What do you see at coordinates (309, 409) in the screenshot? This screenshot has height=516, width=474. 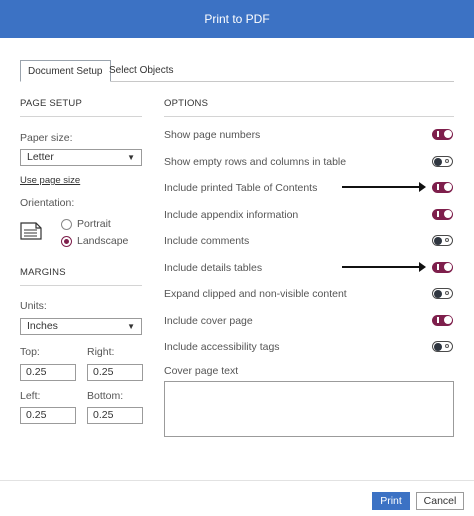 I see `cover-page-text-input` at bounding box center [309, 409].